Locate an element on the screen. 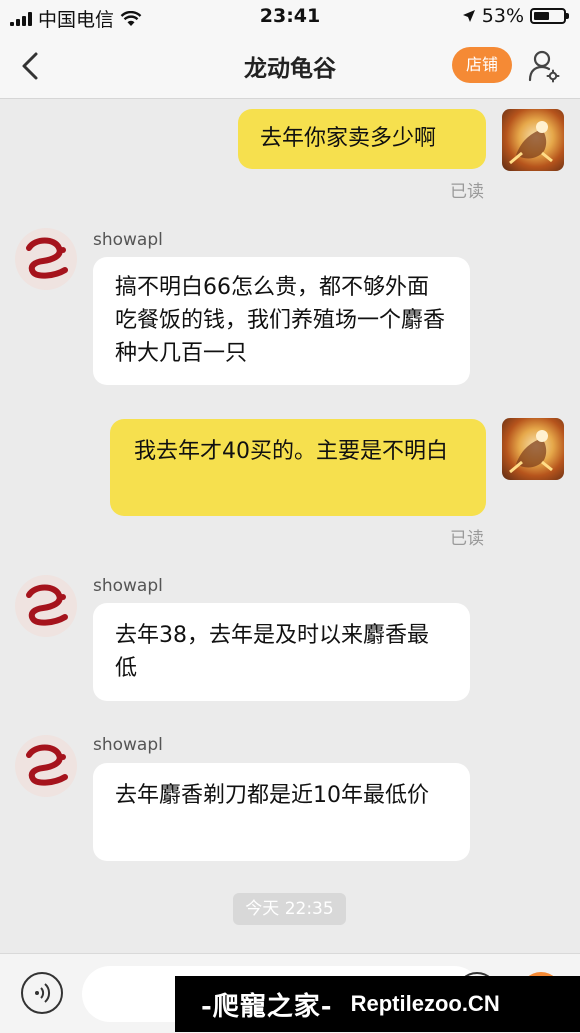  time-divider: 今天 22:35 is located at coordinates (289, 909).